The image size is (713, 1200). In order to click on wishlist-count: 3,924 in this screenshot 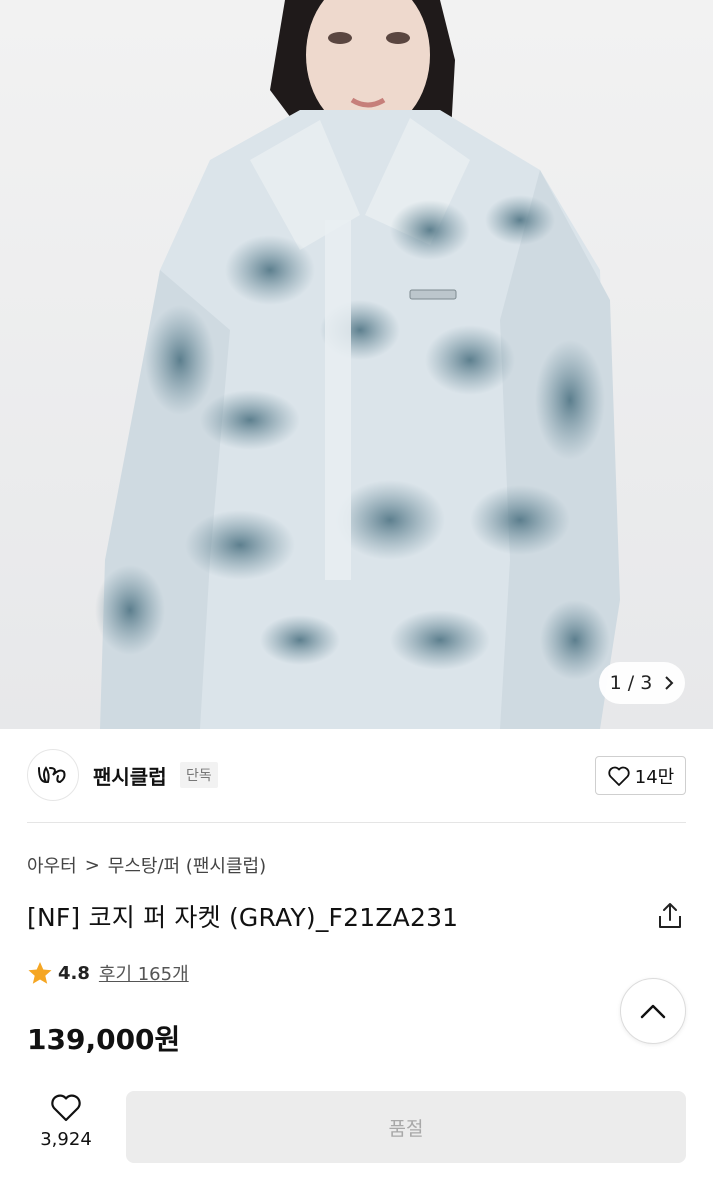, I will do `click(66, 1139)`.